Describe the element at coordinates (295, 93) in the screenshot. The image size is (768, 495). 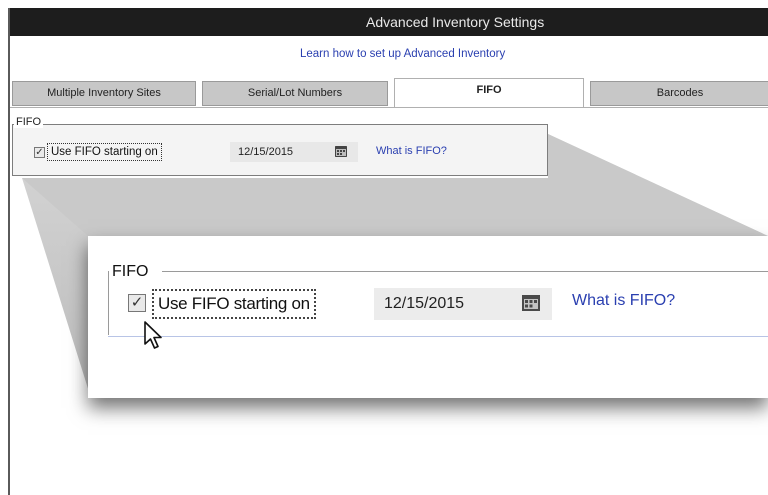
I see `tab-serial-lot-numbers: Serial/Lot Numbers` at that location.